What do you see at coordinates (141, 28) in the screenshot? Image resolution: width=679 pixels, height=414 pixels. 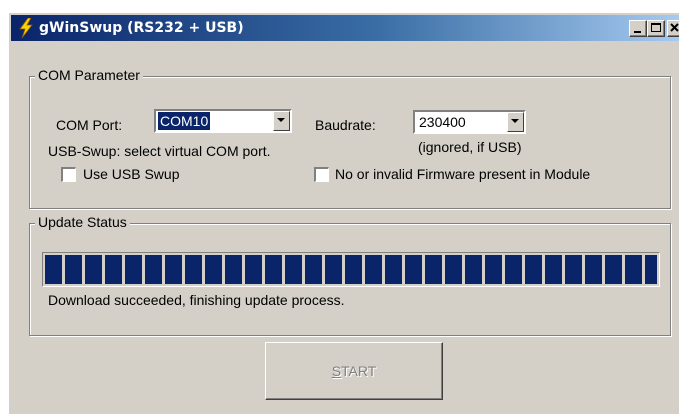 I see `window-title: gWinSwup (RS232 + USB)` at bounding box center [141, 28].